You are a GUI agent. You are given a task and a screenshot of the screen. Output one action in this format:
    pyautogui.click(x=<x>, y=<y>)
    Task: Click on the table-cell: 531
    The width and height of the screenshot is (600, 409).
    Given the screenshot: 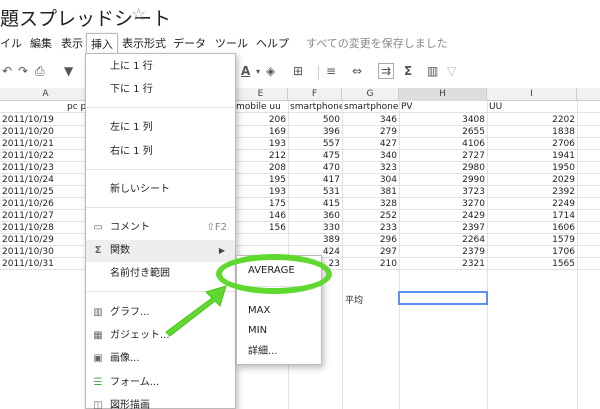 What is the action you would take?
    pyautogui.click(x=315, y=192)
    